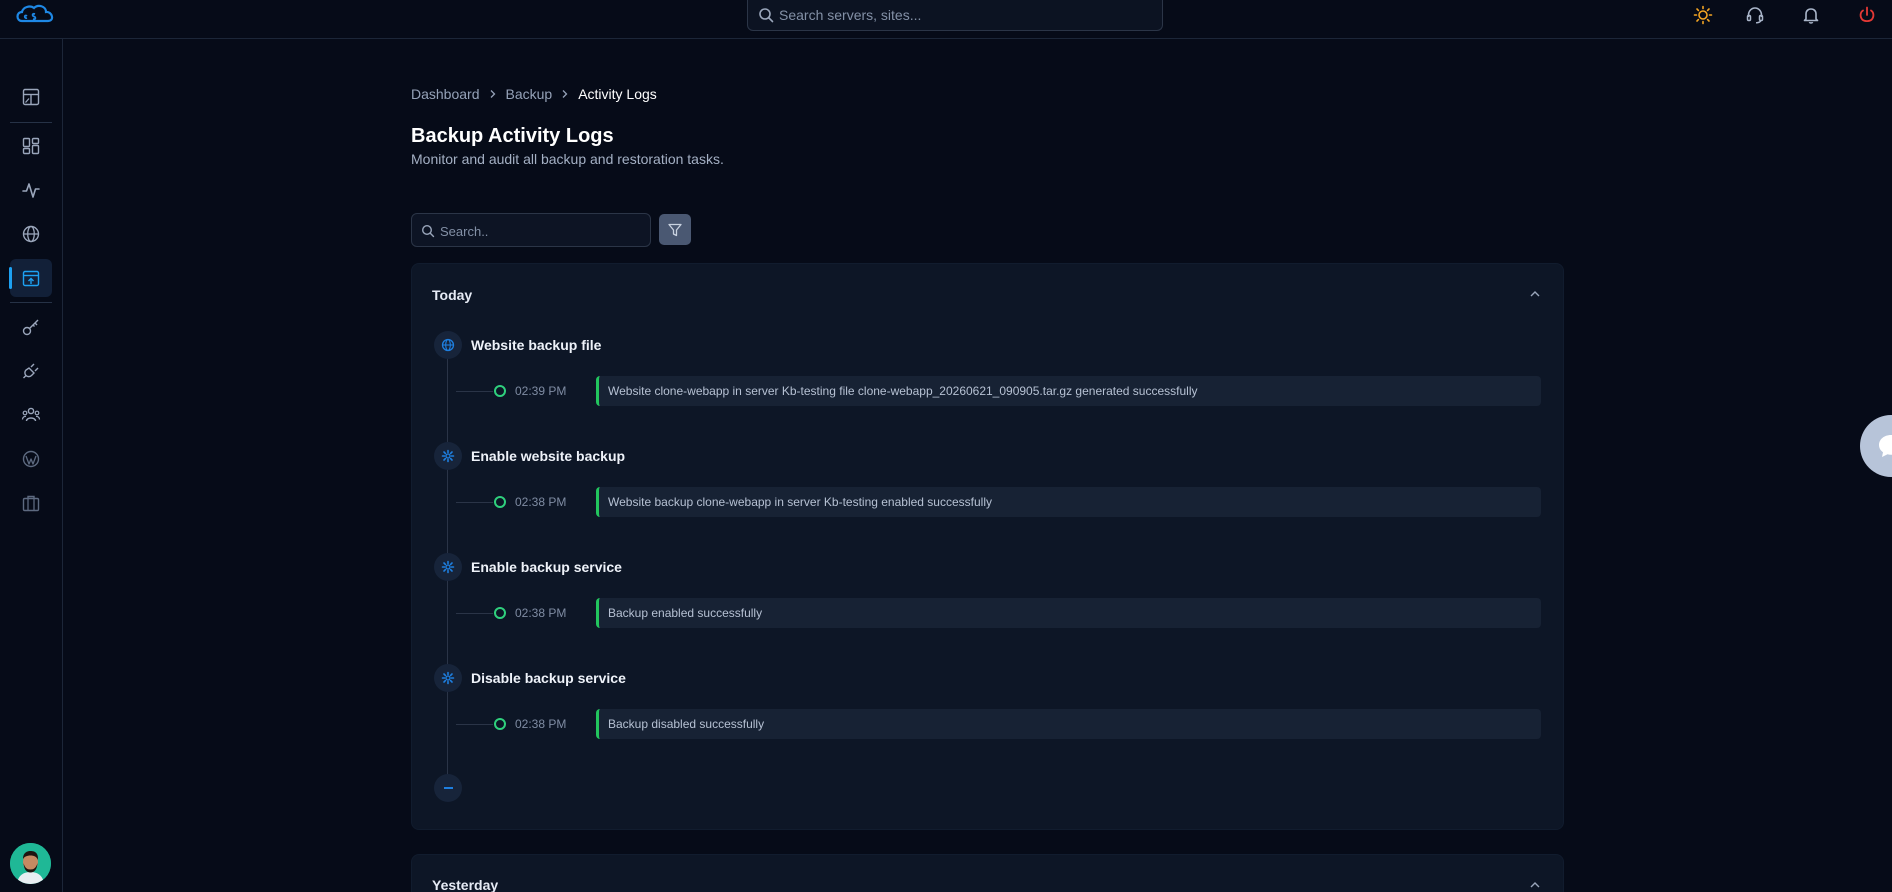  I want to click on log-message: Backup disabled successfully, so click(1068, 724).